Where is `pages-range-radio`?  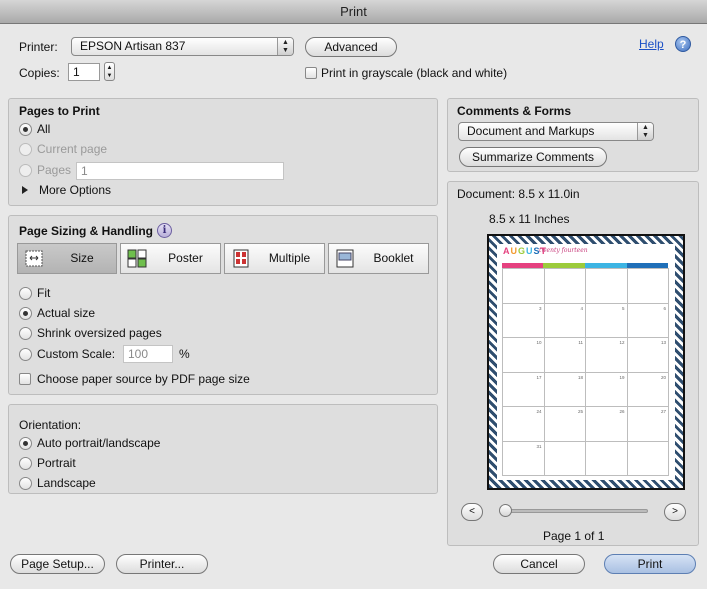
pages-range-radio is located at coordinates (25, 170).